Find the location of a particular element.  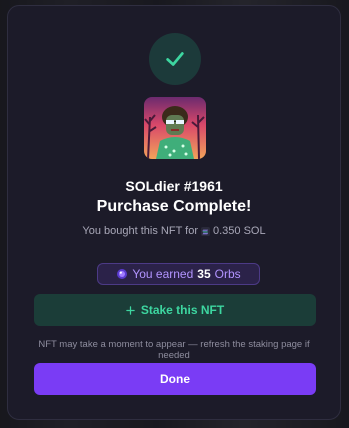

sol-icon is located at coordinates (205, 231).